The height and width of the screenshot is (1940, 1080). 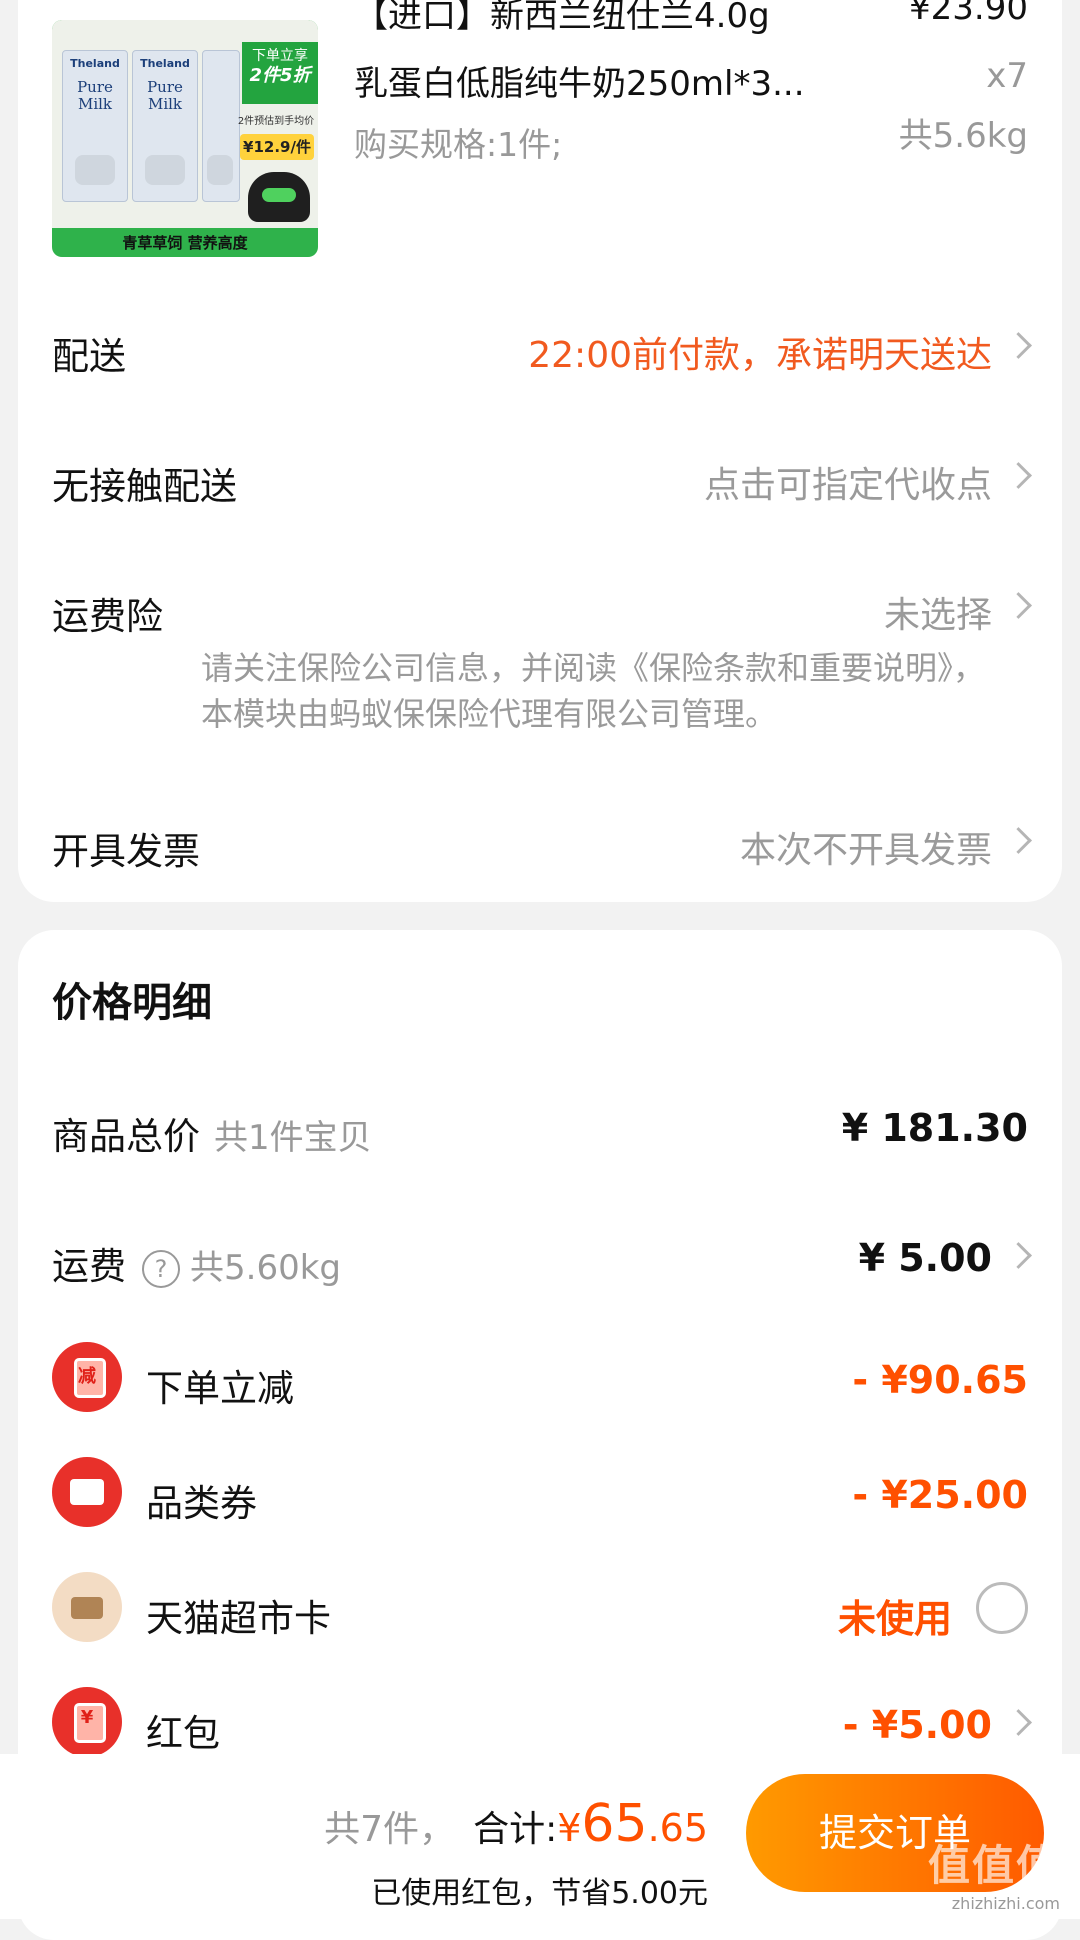 I want to click on invoice-label: 开具发票, so click(x=126, y=851).